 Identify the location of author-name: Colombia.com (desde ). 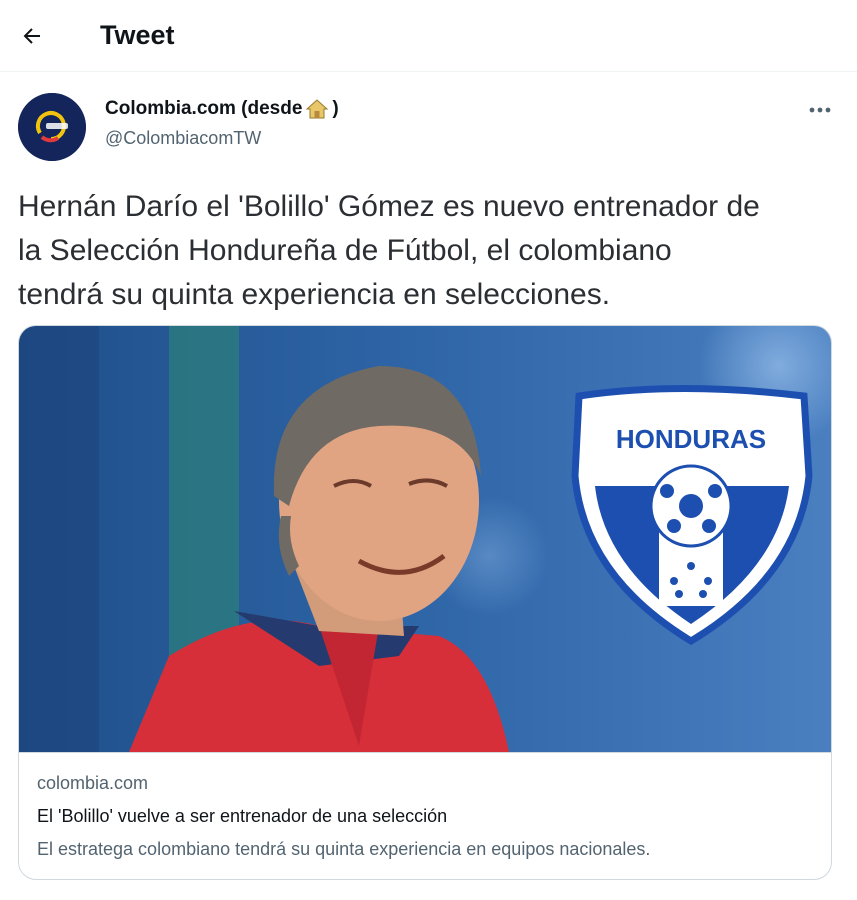
(222, 109).